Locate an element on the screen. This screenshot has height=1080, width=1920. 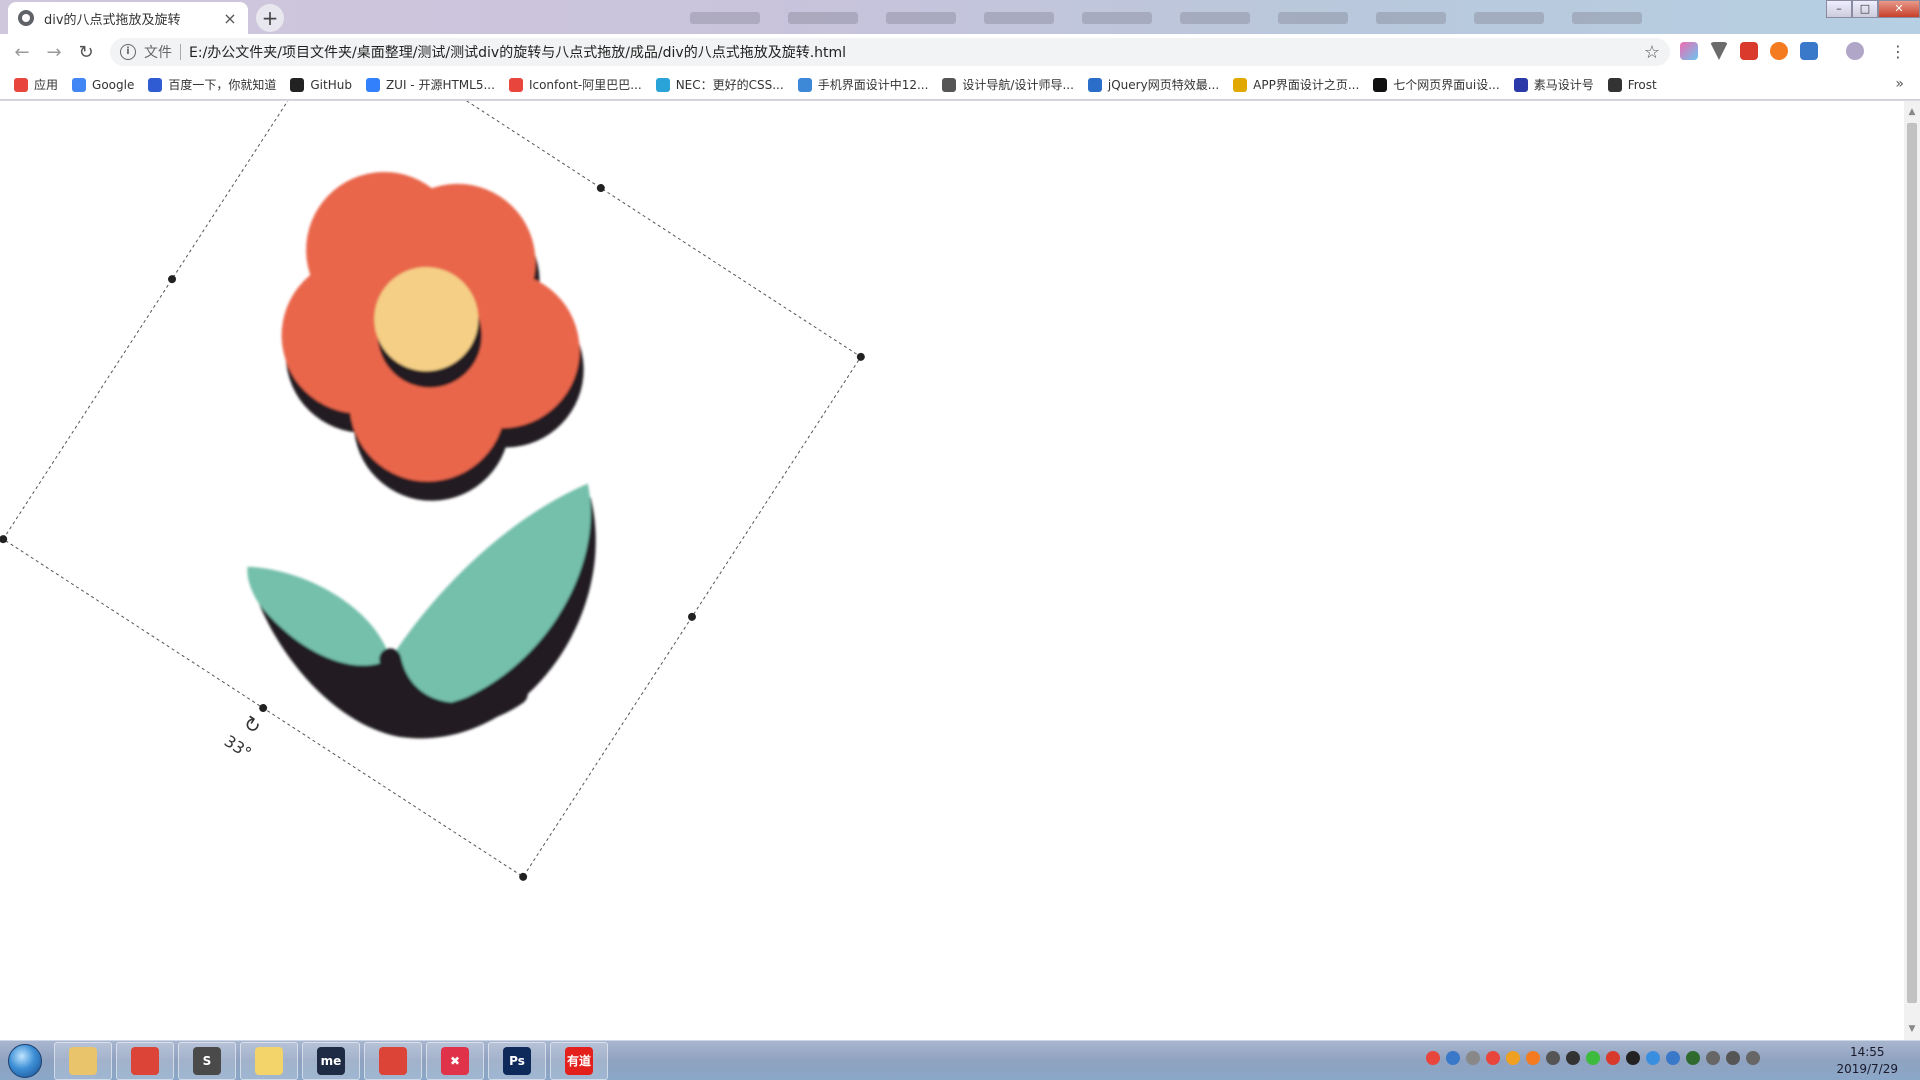
bookmark-label: Frost is located at coordinates (1642, 84).